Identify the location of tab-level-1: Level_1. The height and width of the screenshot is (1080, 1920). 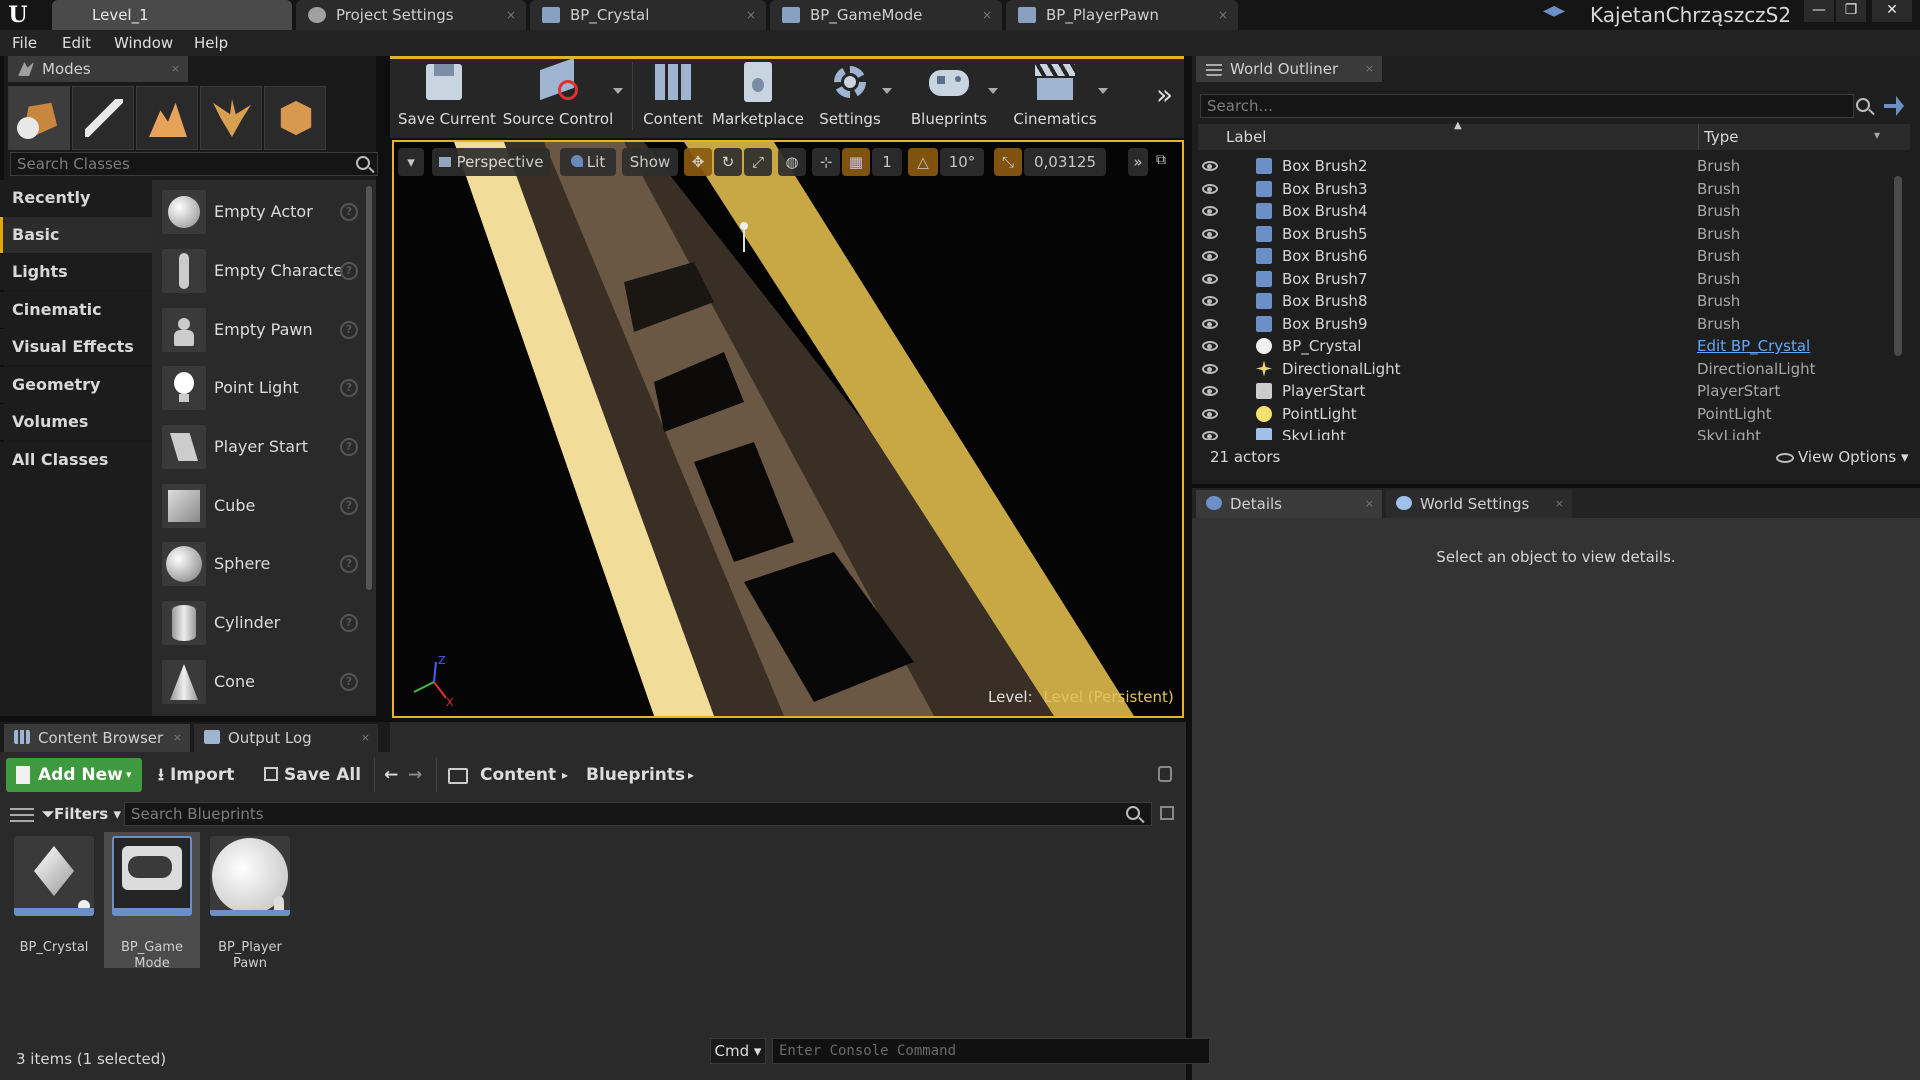
(172, 15).